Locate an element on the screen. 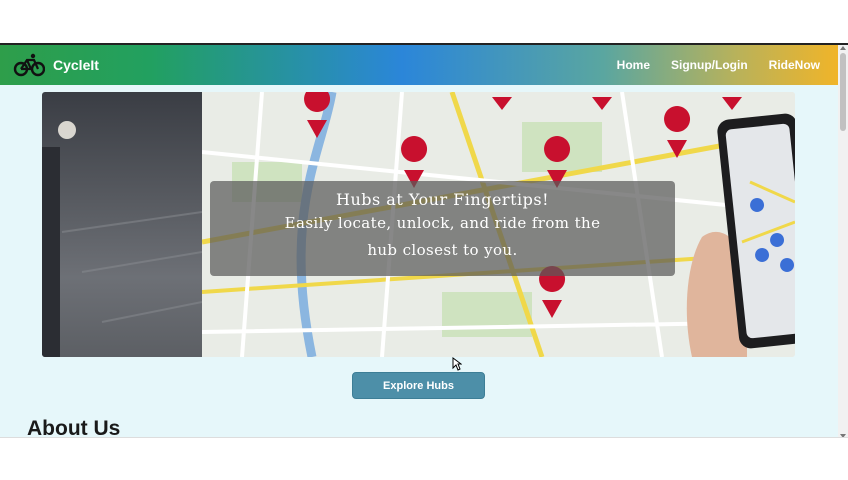 The height and width of the screenshot is (480, 848). brand: CycleIt is located at coordinates (56, 65).